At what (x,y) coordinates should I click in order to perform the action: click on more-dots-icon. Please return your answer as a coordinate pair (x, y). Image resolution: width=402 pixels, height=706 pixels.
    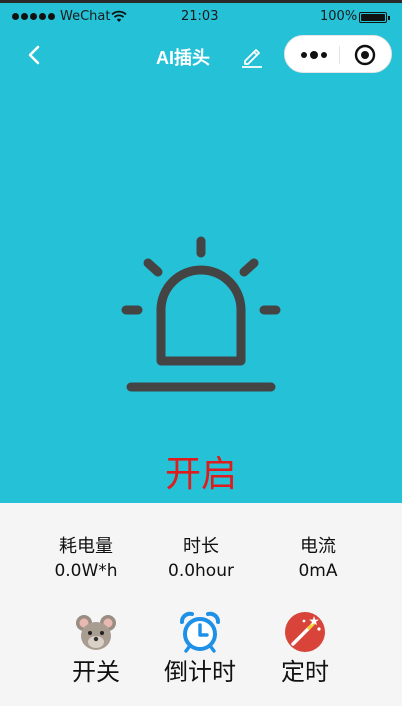
    Looking at the image, I should click on (315, 55).